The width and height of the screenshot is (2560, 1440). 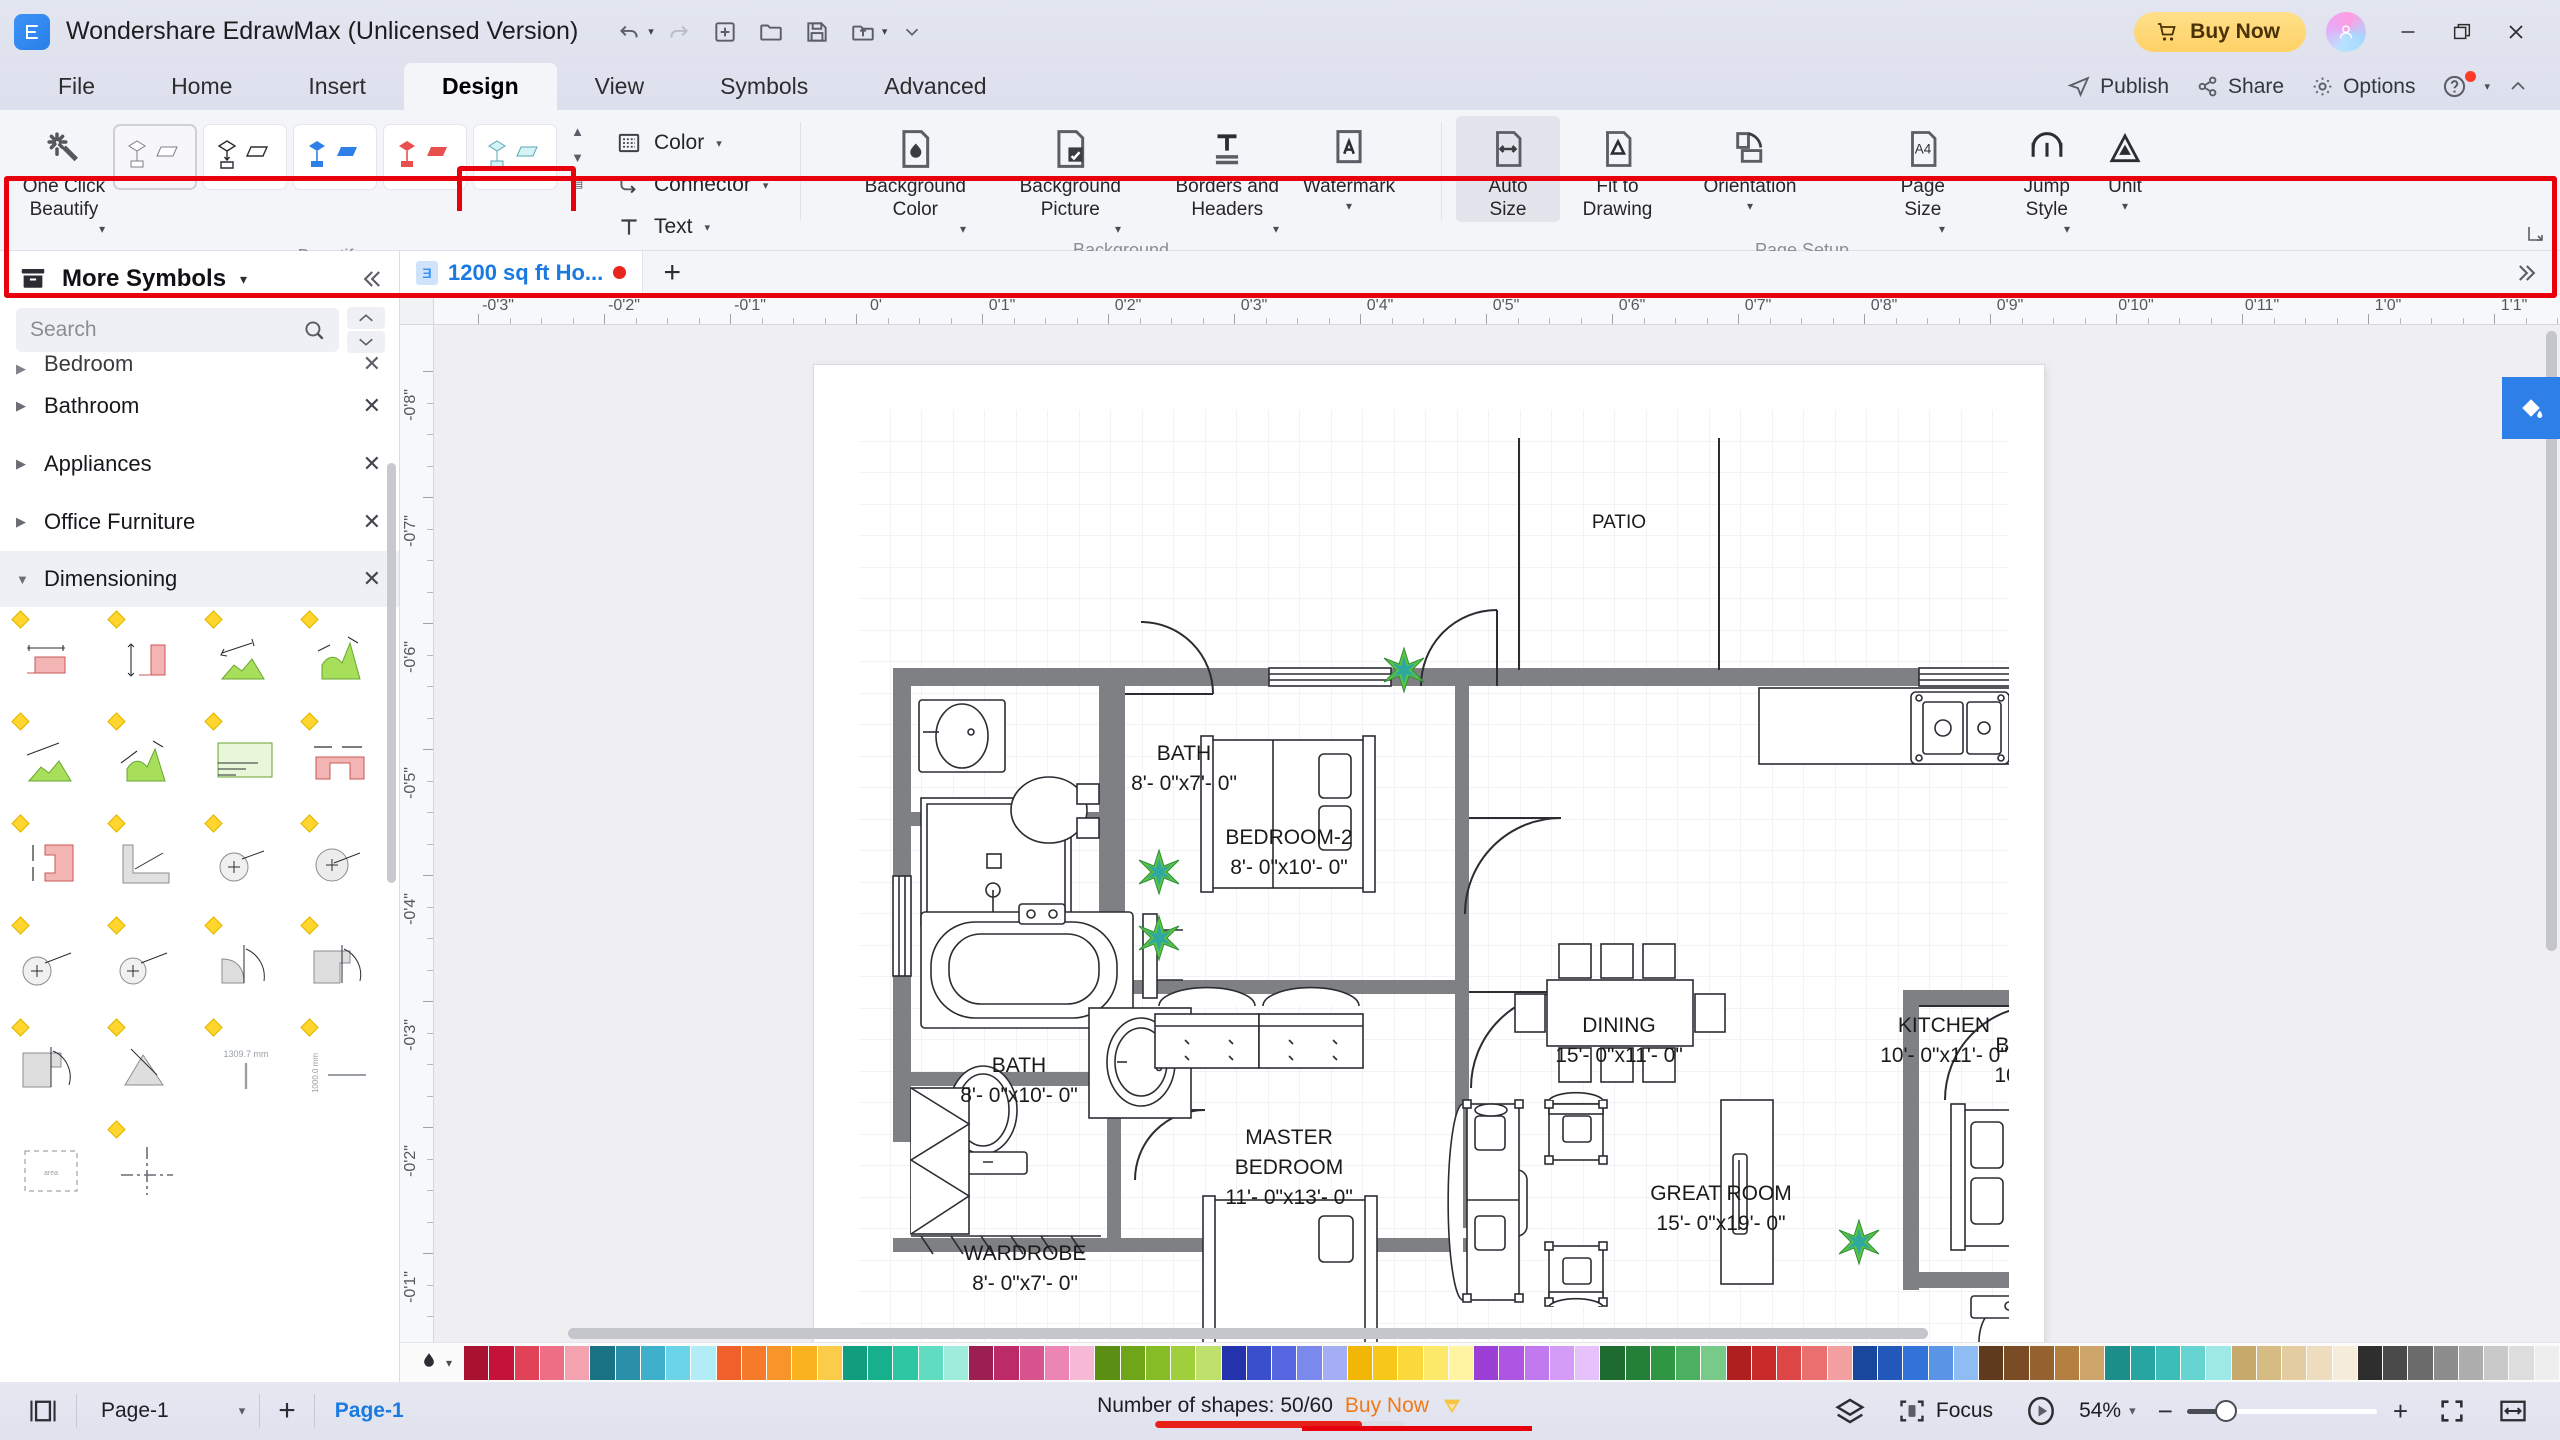 What do you see at coordinates (2400, 1411) in the screenshot?
I see `zoom-in-button: +` at bounding box center [2400, 1411].